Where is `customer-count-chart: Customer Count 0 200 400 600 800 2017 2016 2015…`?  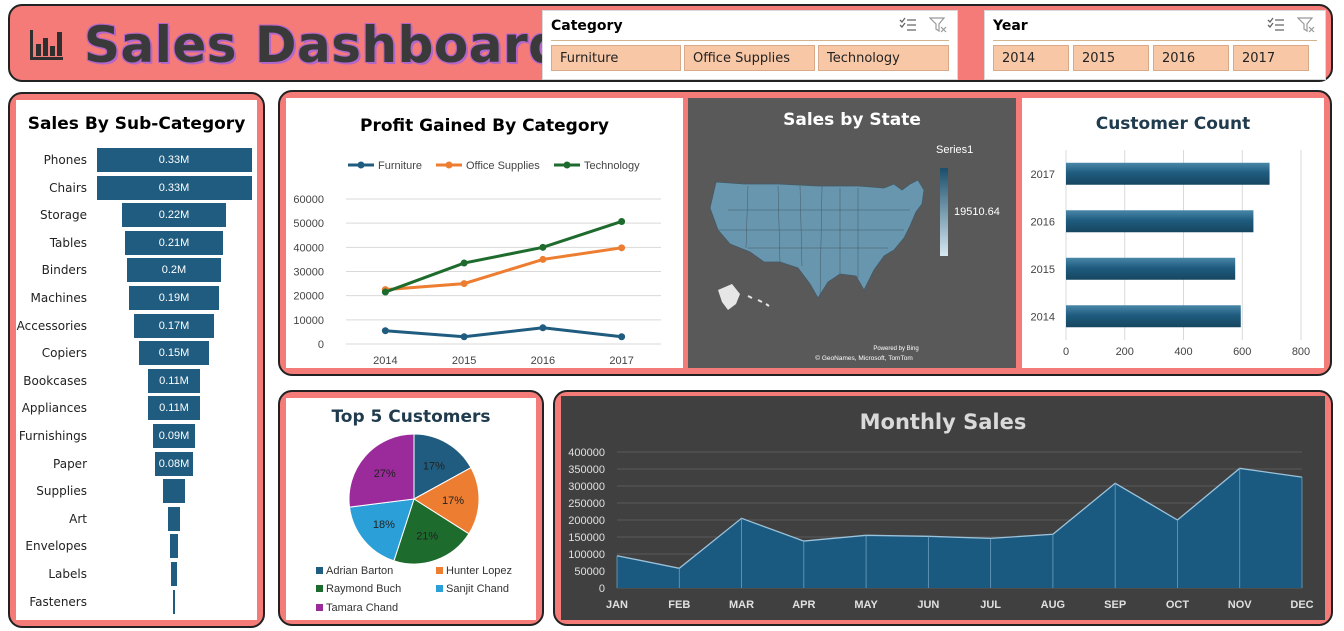 customer-count-chart: Customer Count 0 200 400 600 800 2017 2016 2015… is located at coordinates (1173, 233).